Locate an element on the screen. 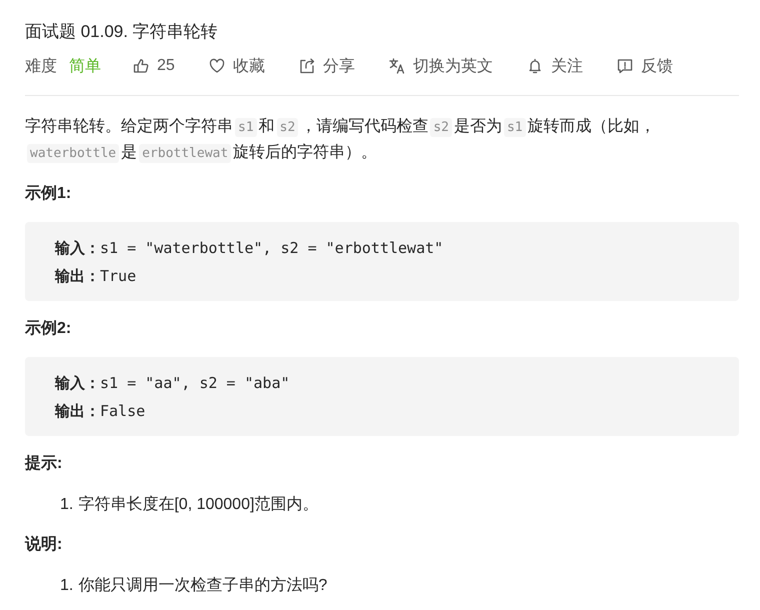  code-line: 输入：s1 = "aa", s2 = "aba" is located at coordinates (173, 383).